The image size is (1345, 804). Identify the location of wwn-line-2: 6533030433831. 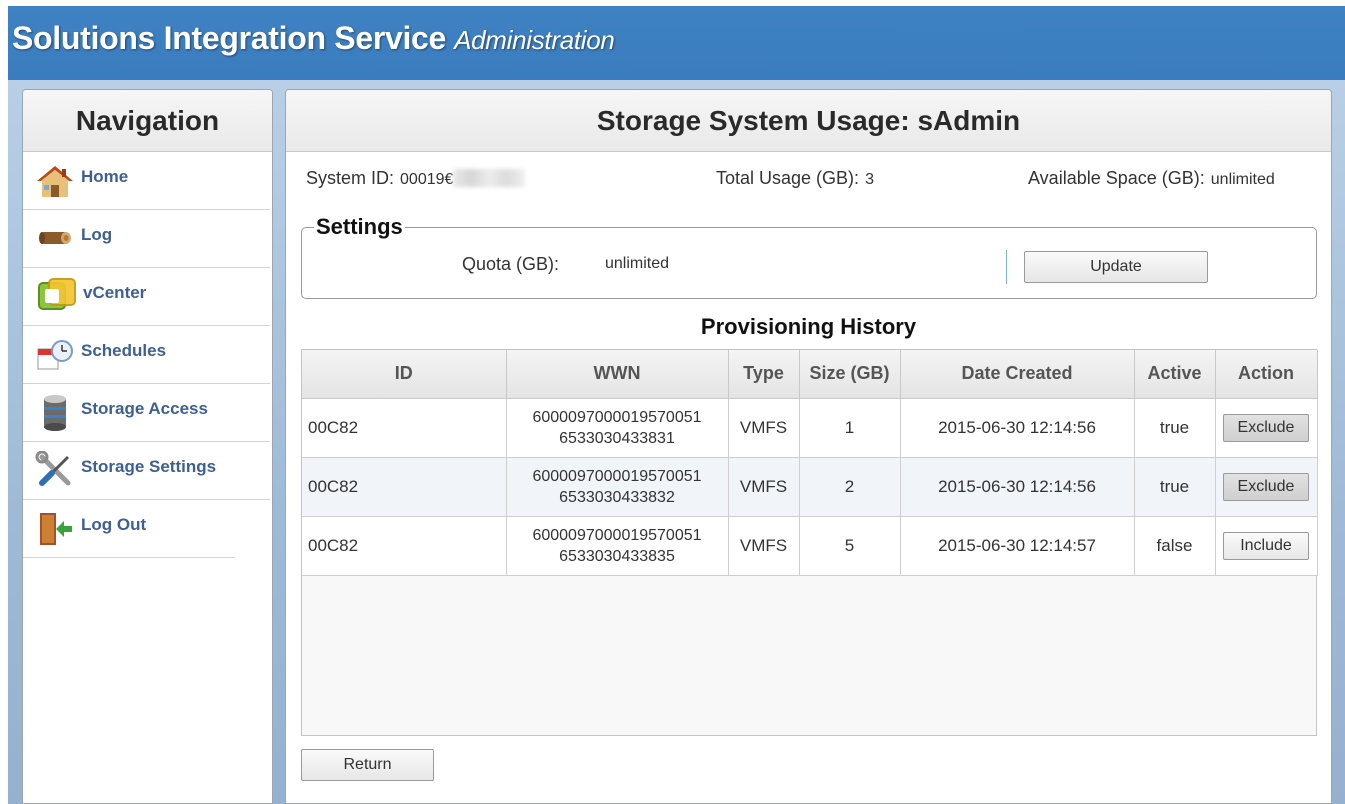
(617, 438).